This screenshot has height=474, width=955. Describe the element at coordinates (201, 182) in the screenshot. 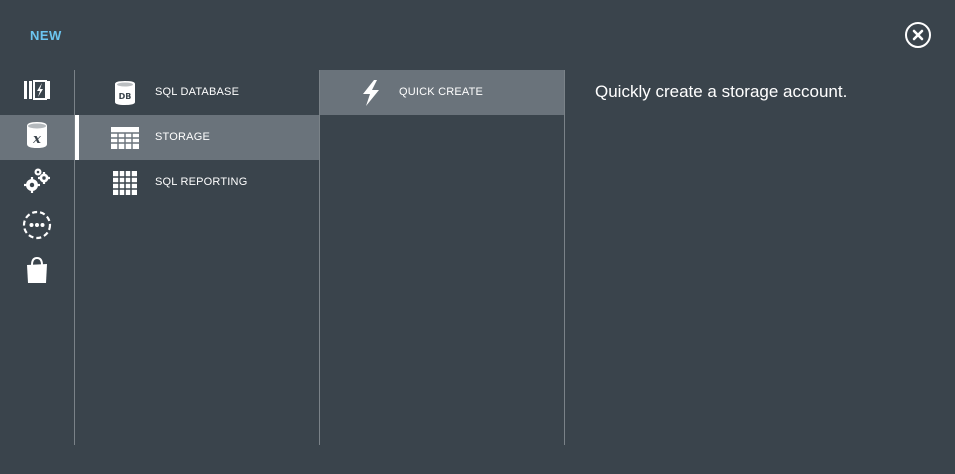

I see `service-item-label: SQL REPORTING` at that location.